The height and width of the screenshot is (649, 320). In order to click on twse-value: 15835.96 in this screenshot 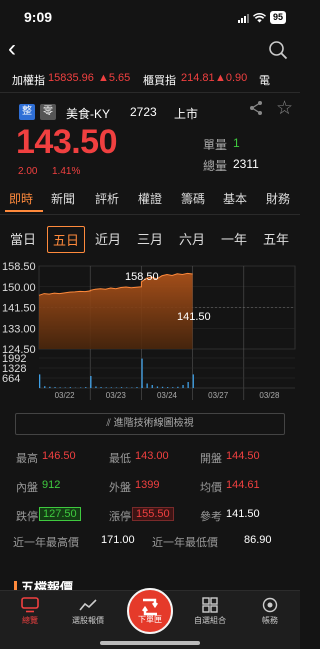, I will do `click(71, 78)`.